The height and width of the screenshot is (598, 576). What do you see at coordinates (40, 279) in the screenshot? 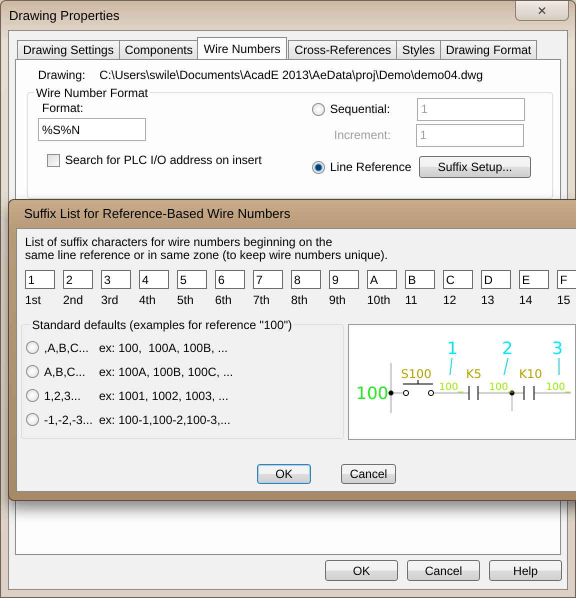
I see `suffix-field: 1` at bounding box center [40, 279].